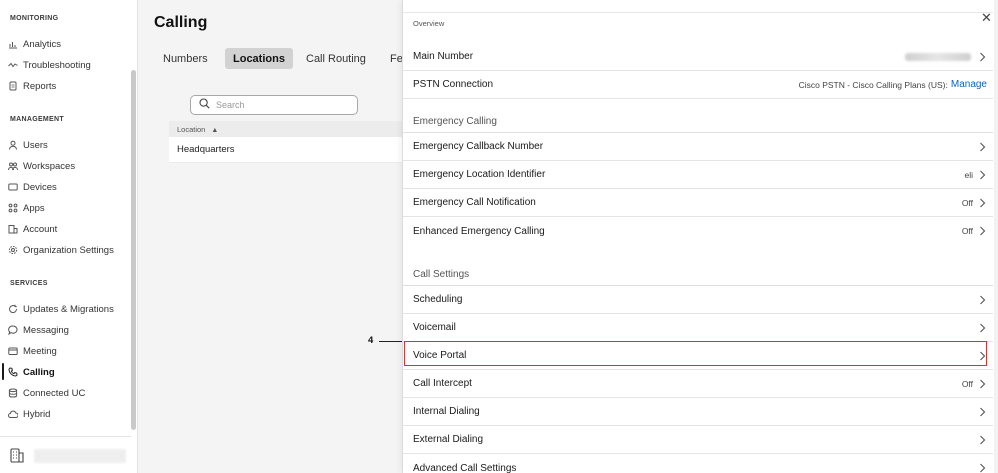  I want to click on sidebar-item-devices: Devices, so click(32, 187).